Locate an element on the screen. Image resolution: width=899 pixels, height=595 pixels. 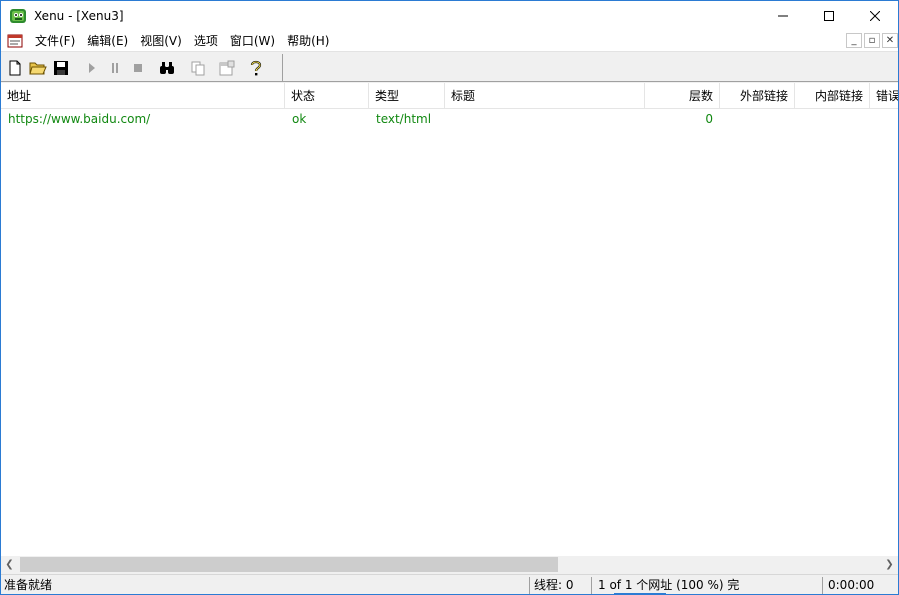
pause-icon is located at coordinates (114, 67).